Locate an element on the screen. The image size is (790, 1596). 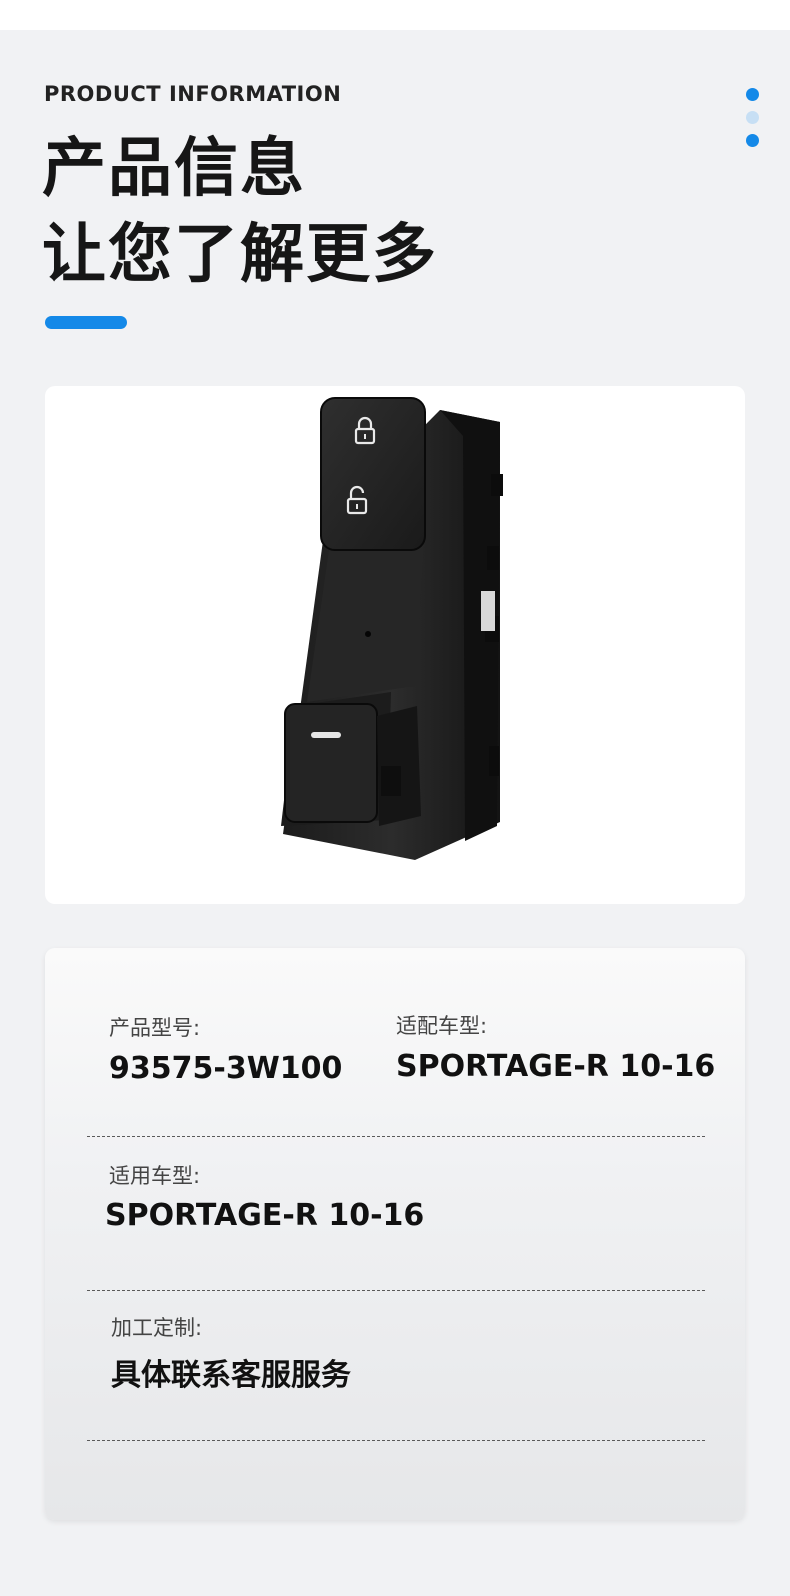
fit-value: SPORTAGE-R 10-16 is located at coordinates (556, 1066).